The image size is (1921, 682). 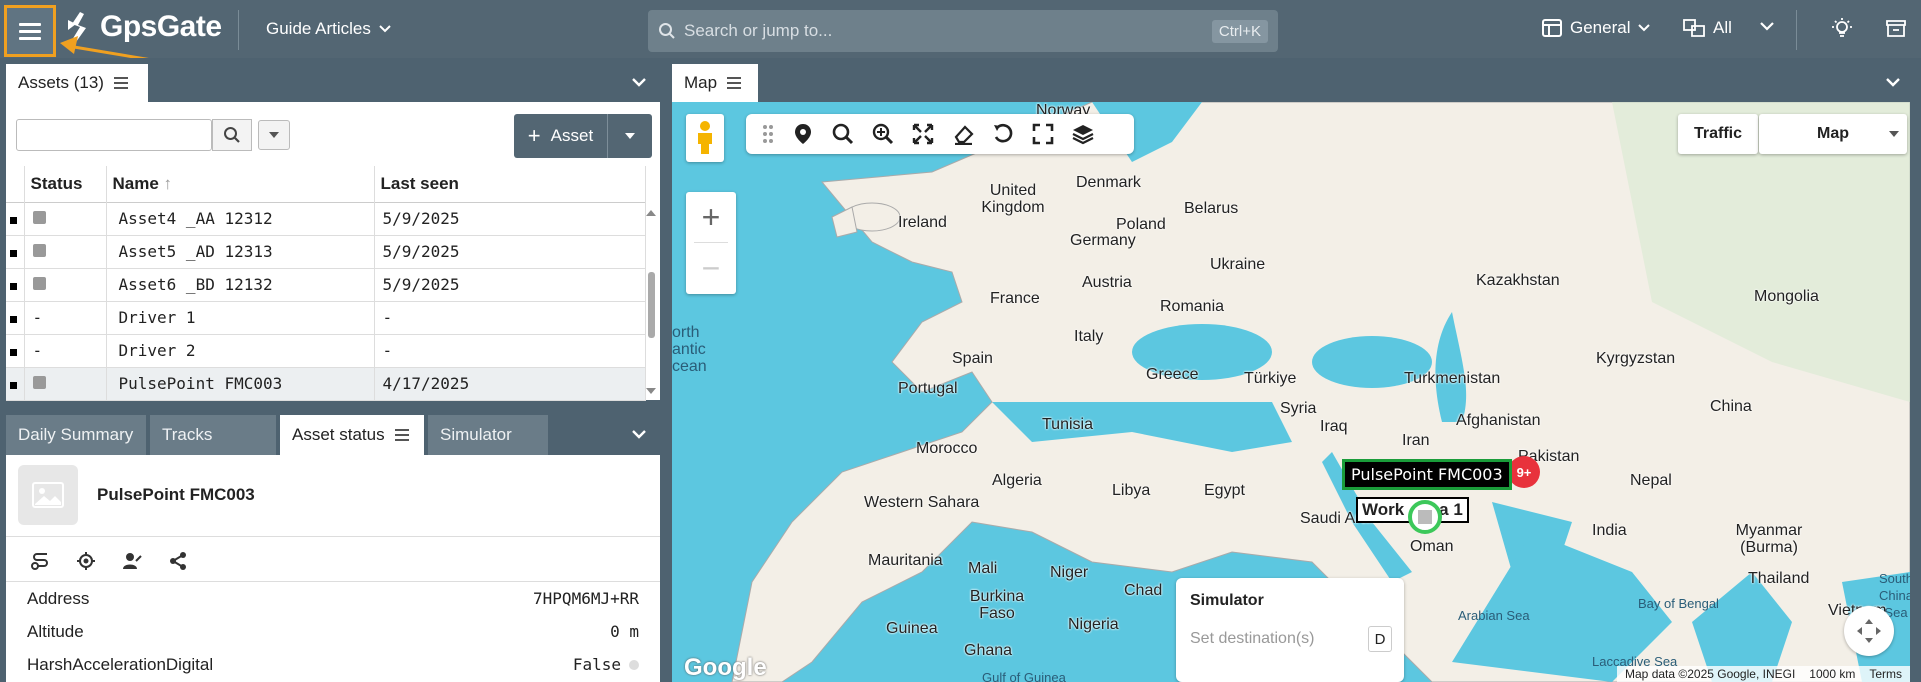 I want to click on guide-articles-dropdown: Guide Articles, so click(x=328, y=29).